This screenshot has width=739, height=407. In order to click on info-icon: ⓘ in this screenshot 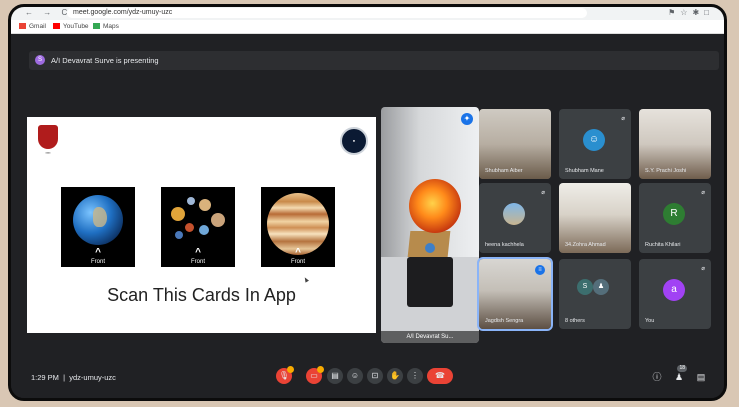, I will do `click(657, 377)`.